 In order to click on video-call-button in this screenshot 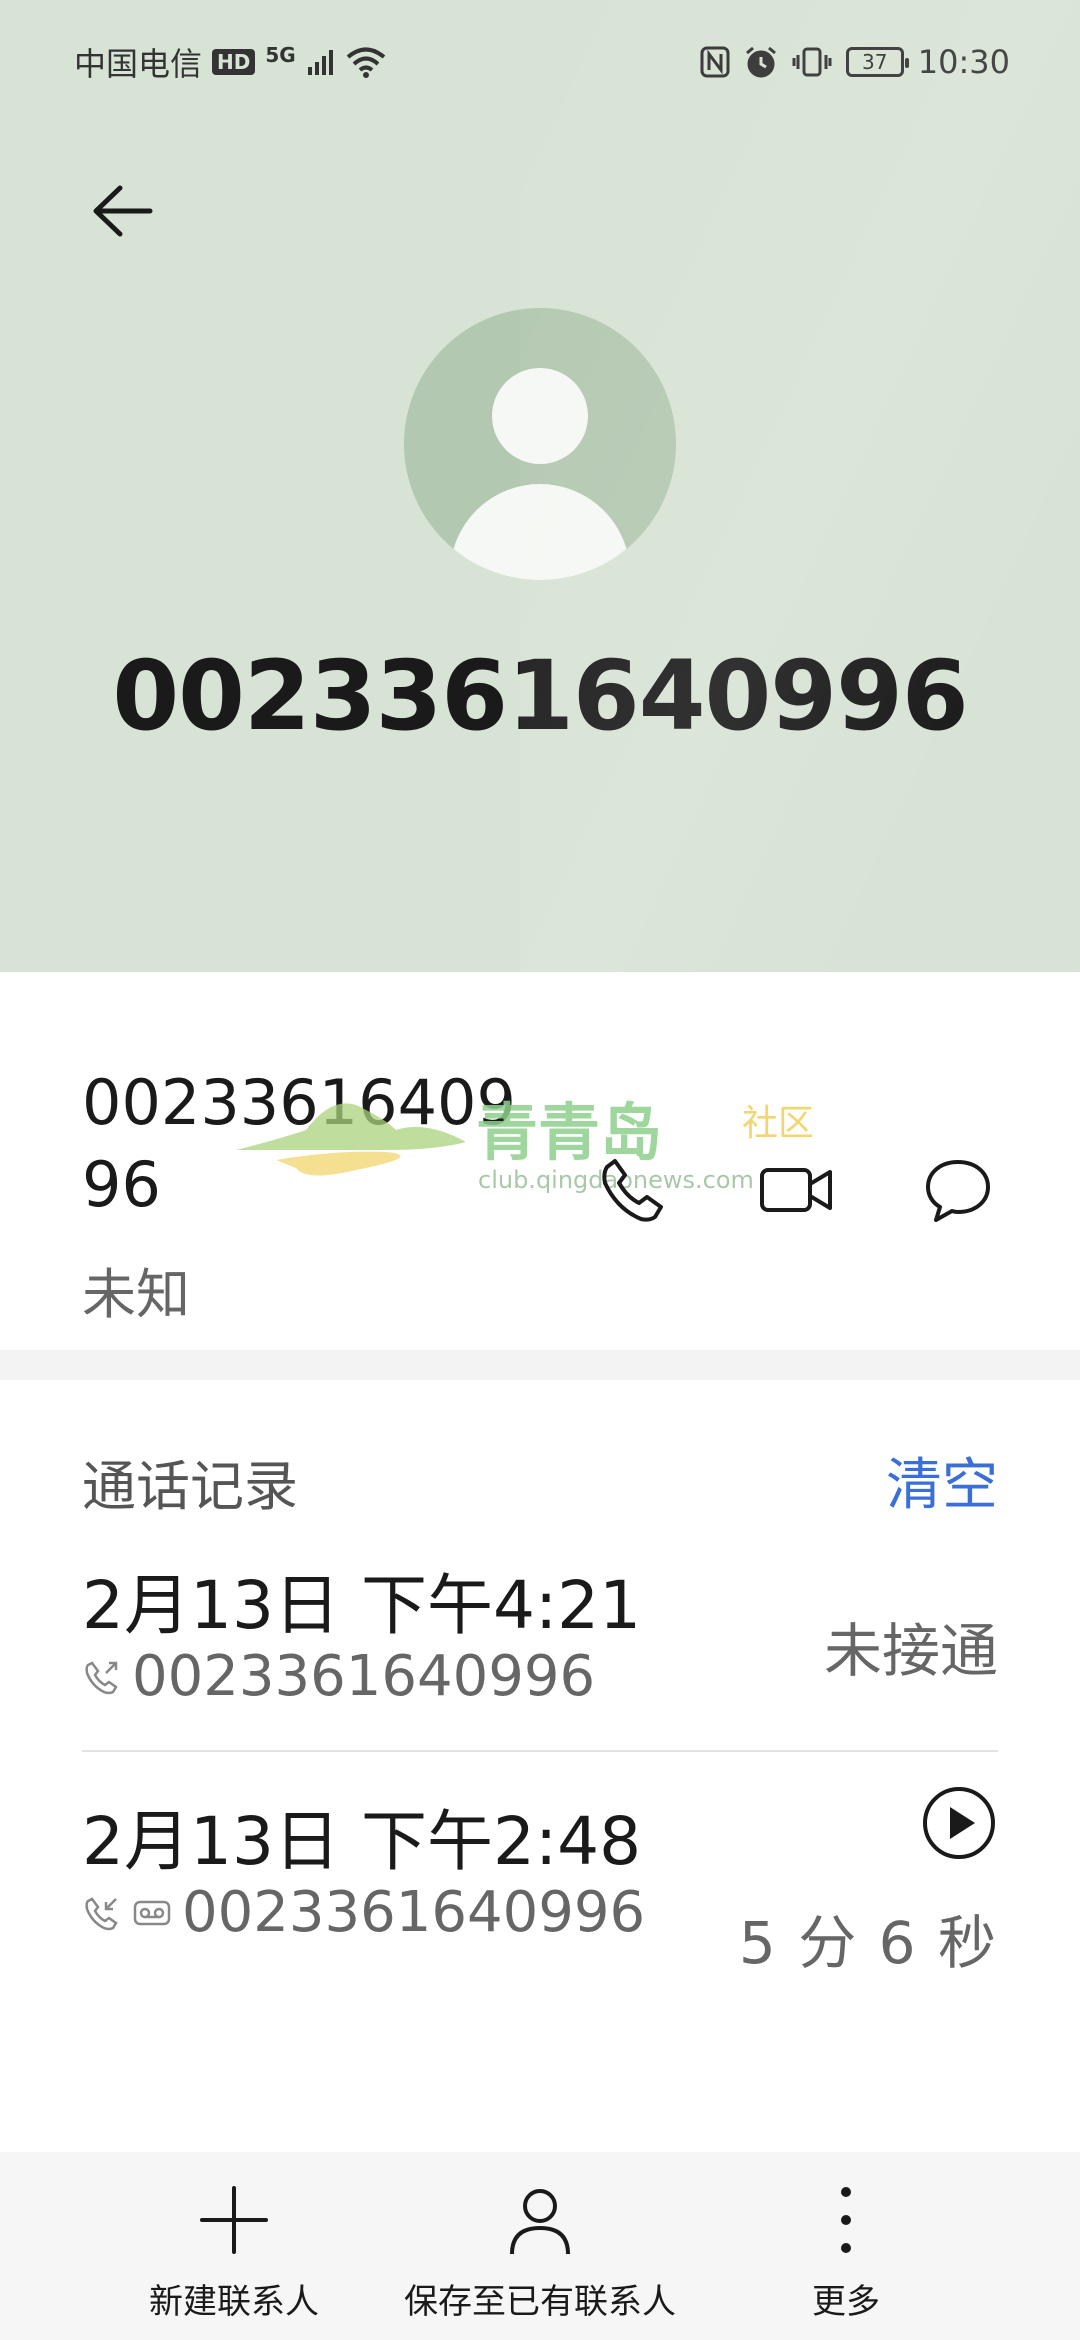, I will do `click(796, 1190)`.